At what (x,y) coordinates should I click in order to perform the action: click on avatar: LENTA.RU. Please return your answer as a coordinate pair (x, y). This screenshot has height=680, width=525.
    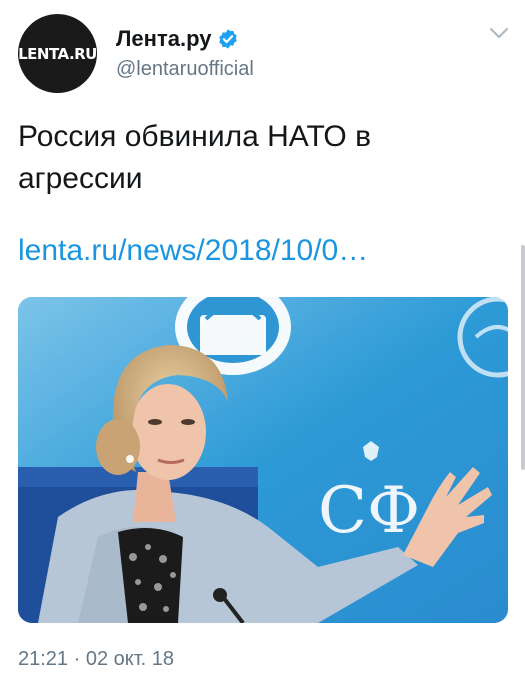
    Looking at the image, I should click on (57, 53).